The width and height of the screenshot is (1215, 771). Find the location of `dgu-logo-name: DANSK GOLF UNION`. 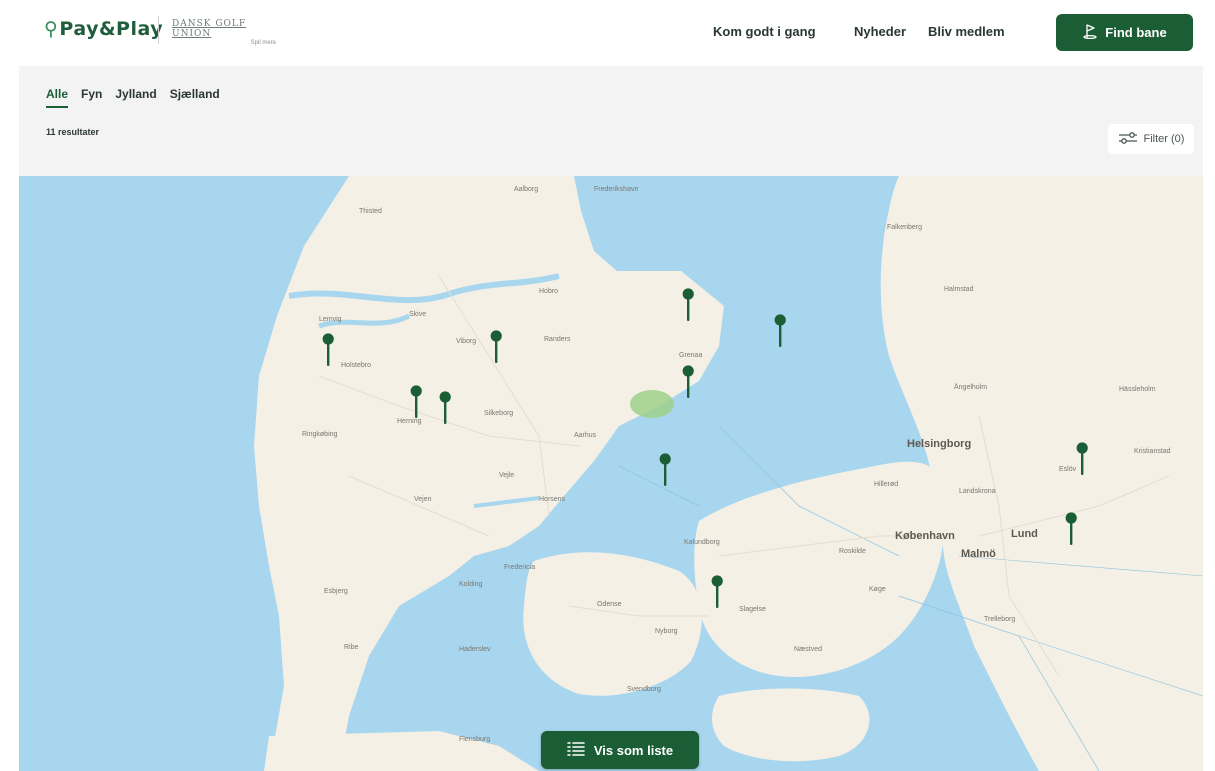

dgu-logo-name: DANSK GOLF UNION is located at coordinates (209, 29).